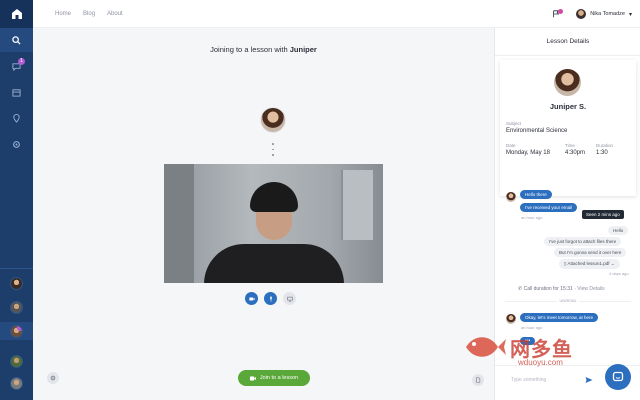 The width and height of the screenshot is (640, 400). What do you see at coordinates (511, 145) in the screenshot?
I see `date-label: Date` at bounding box center [511, 145].